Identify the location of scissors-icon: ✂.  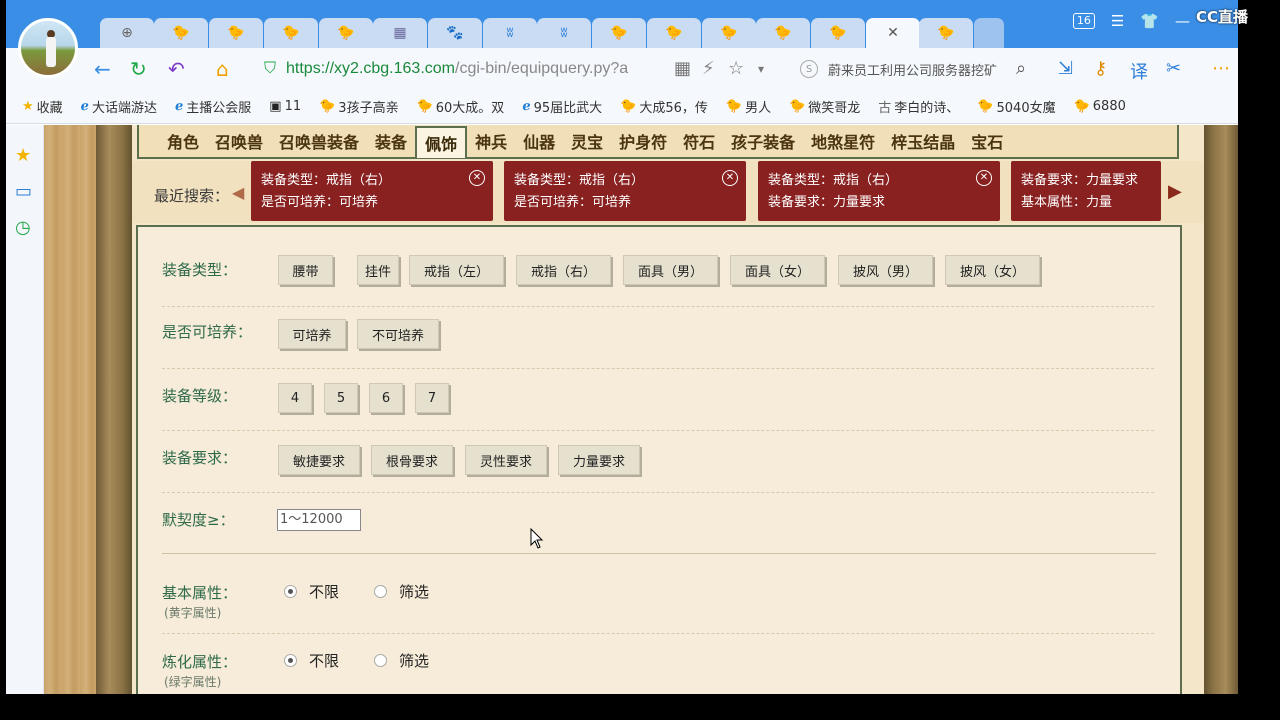
(1173, 68).